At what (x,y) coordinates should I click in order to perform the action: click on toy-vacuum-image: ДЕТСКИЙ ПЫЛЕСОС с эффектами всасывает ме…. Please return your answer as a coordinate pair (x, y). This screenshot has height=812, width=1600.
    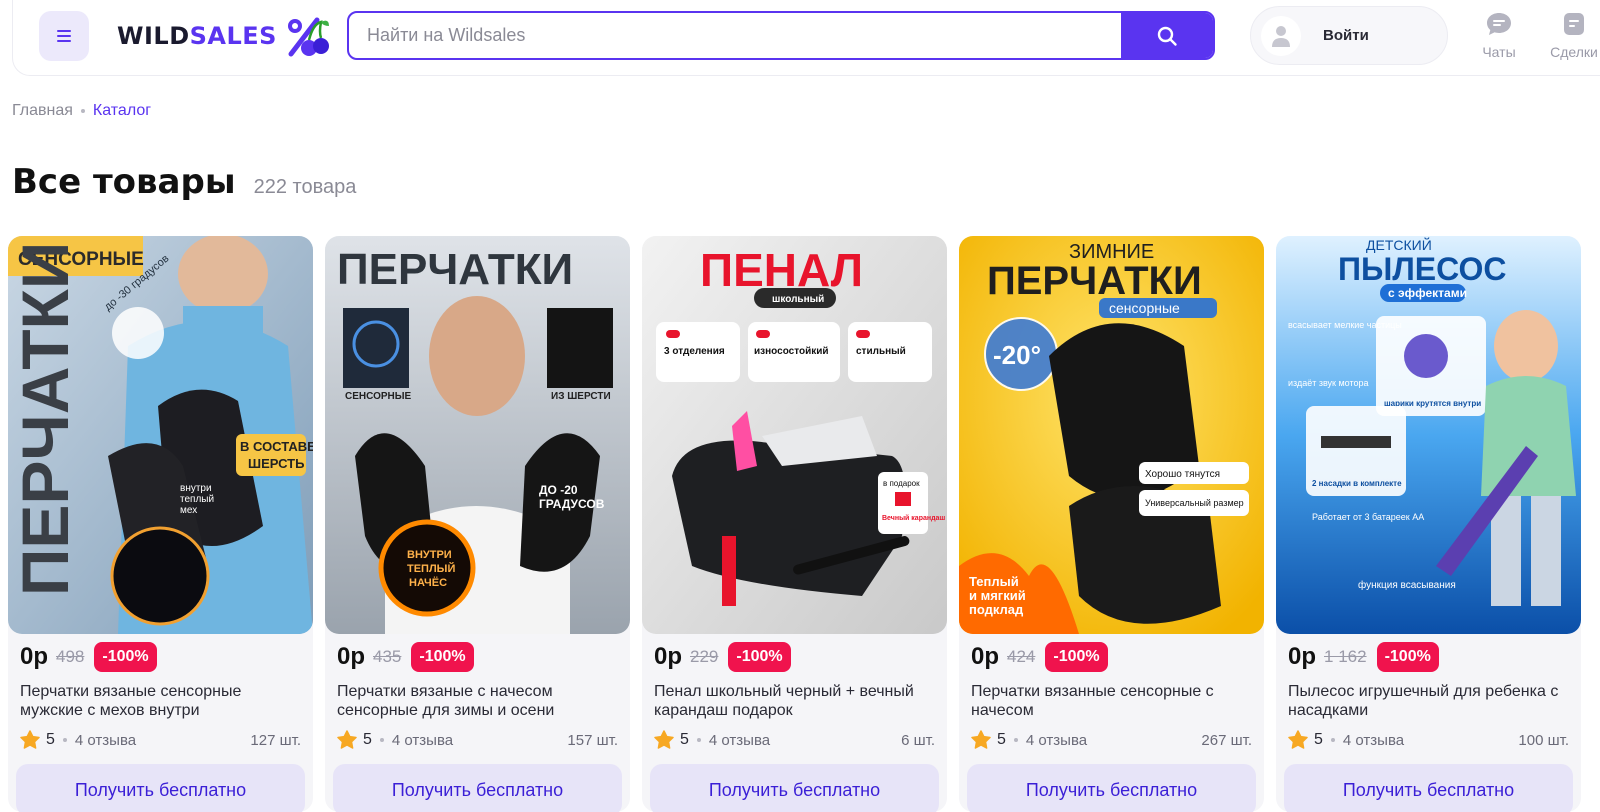
    Looking at the image, I should click on (1428, 435).